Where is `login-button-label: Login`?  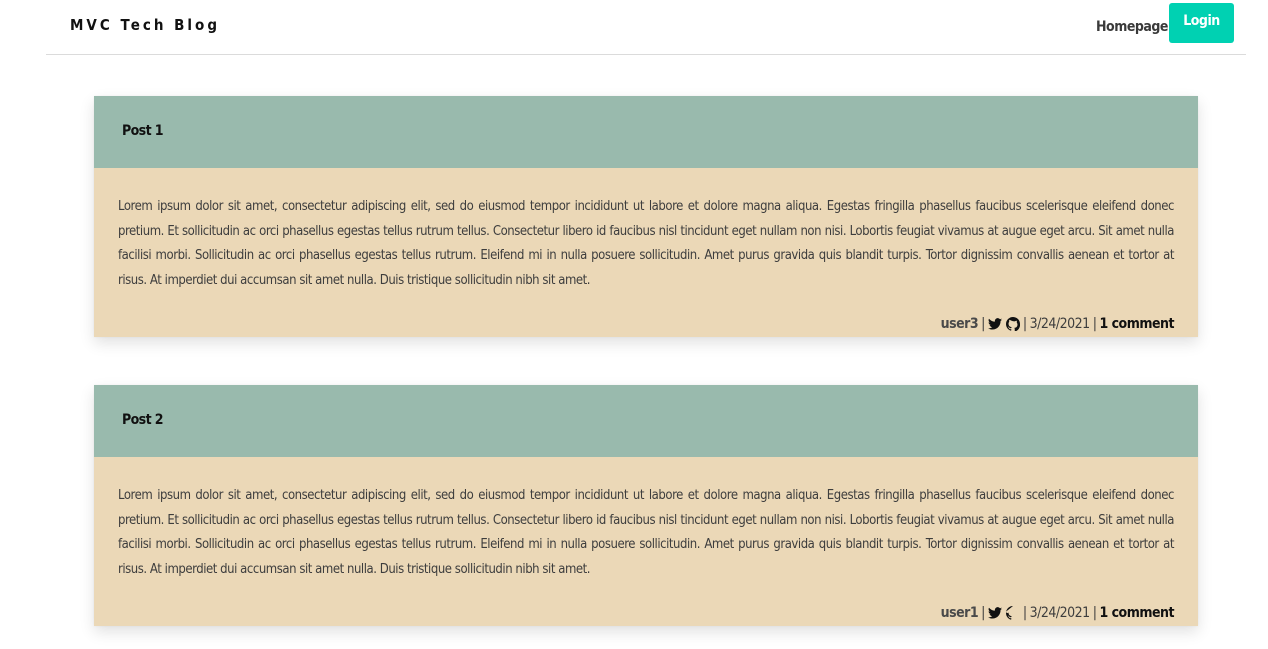 login-button-label: Login is located at coordinates (1201, 21).